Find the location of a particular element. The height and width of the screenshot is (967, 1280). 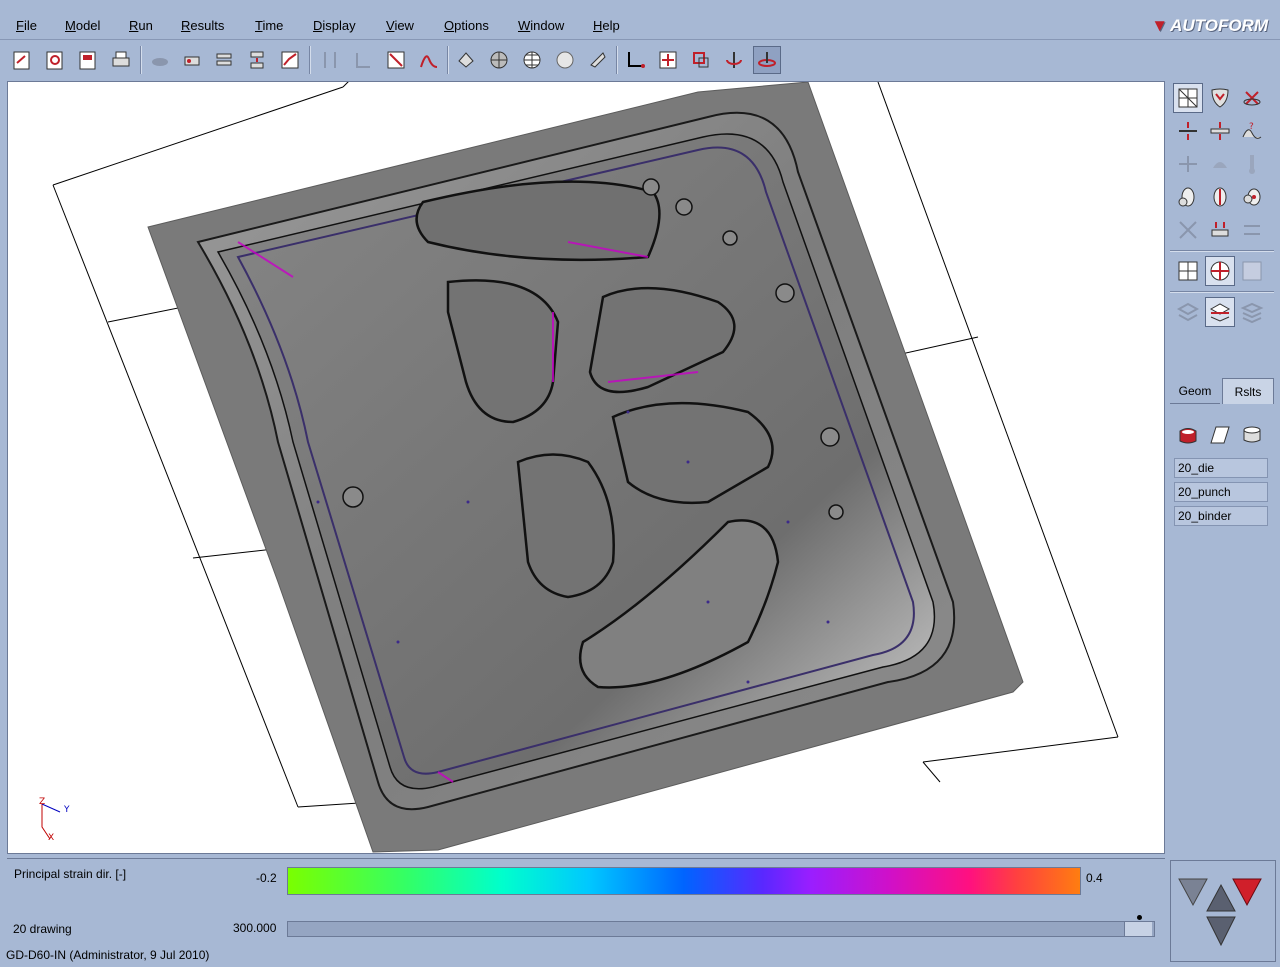

save-file-icon is located at coordinates (88, 60).